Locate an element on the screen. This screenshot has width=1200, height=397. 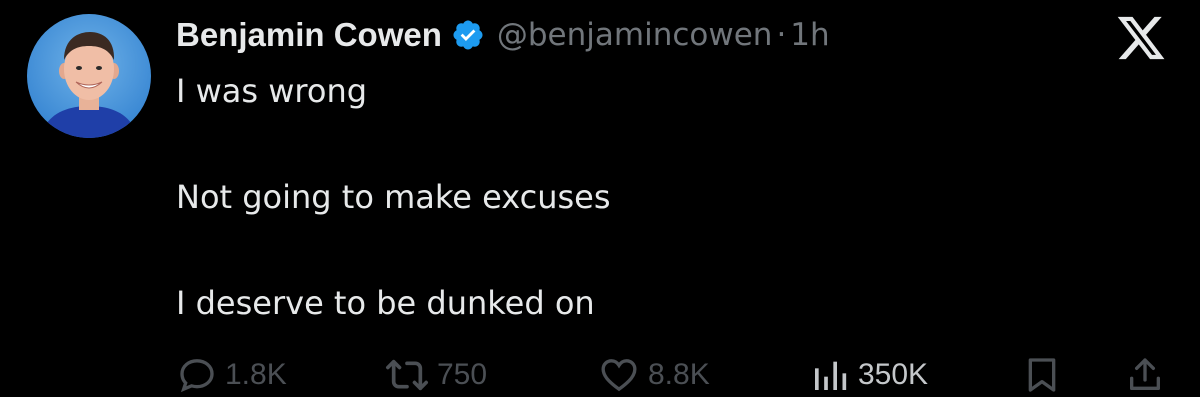
bookmark-icon is located at coordinates (1042, 374).